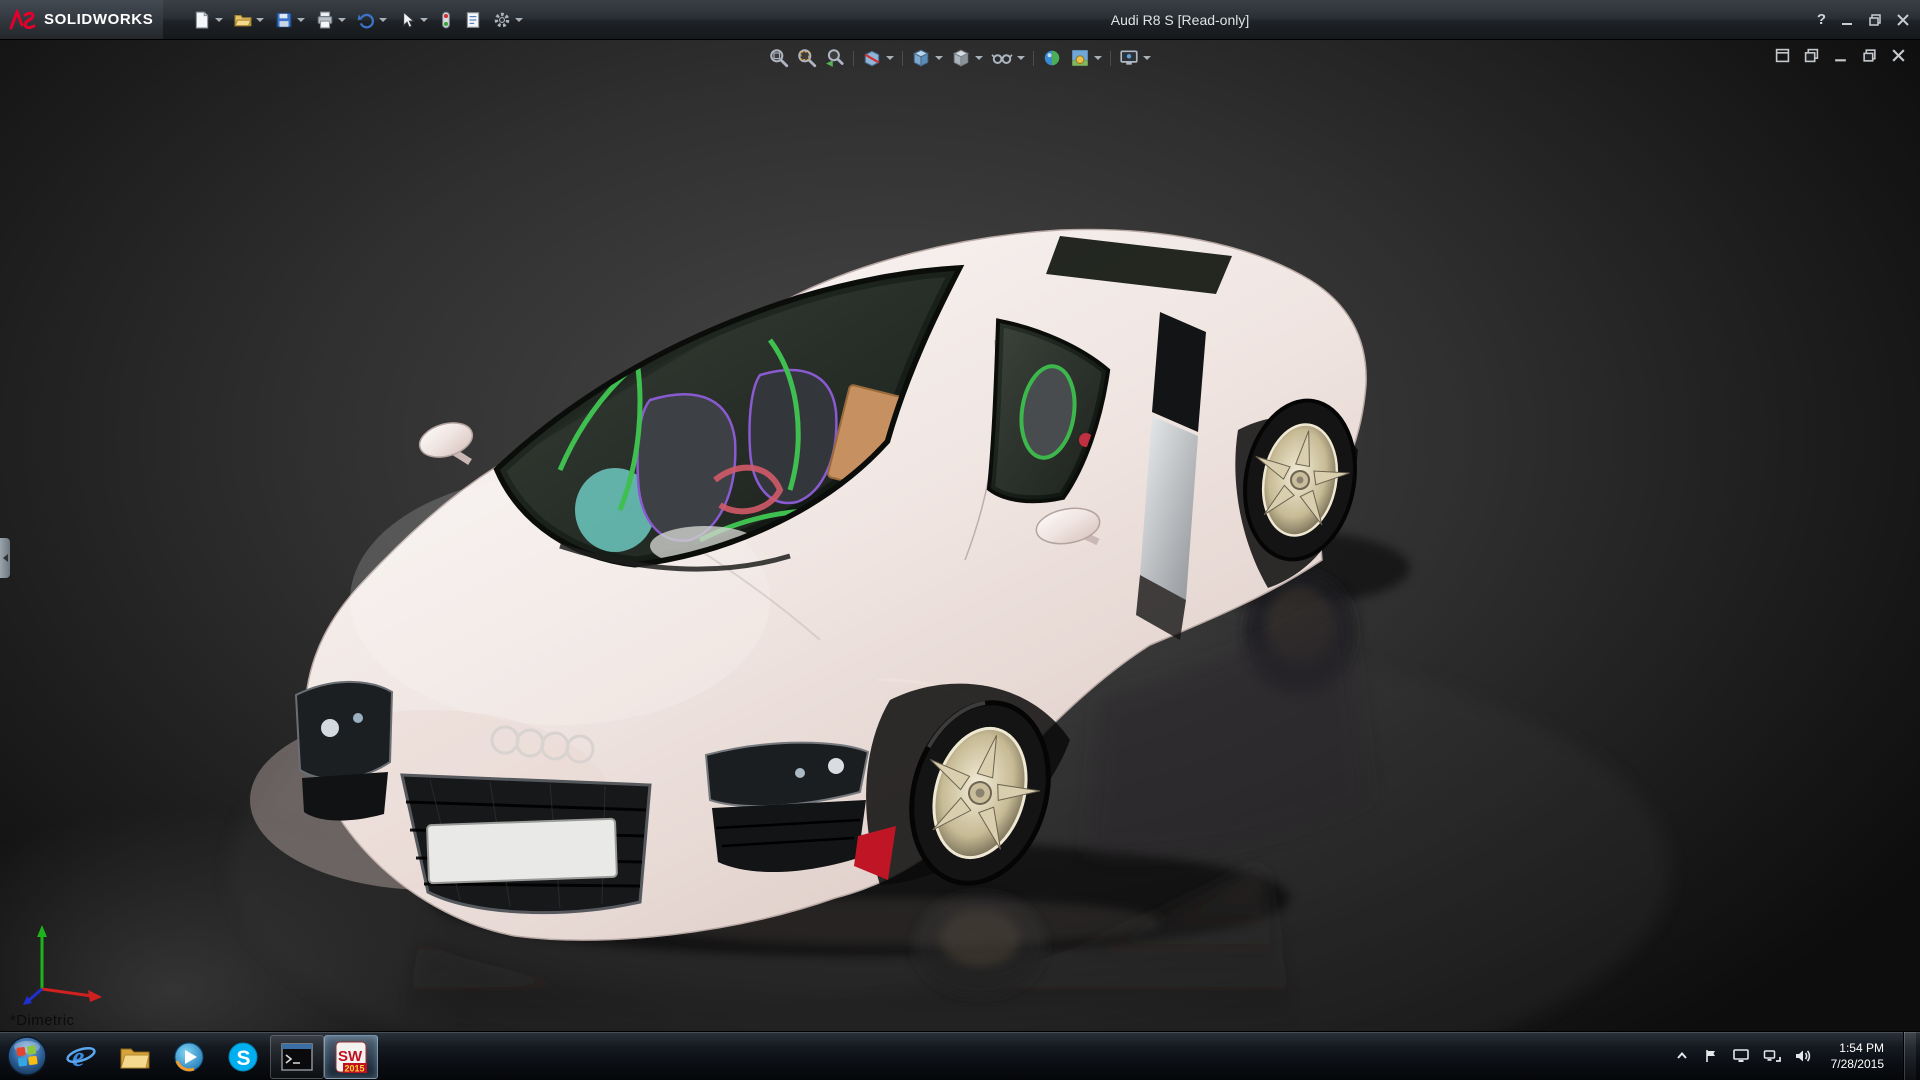 The image size is (1920, 1080). I want to click on display-style-icon, so click(961, 58).